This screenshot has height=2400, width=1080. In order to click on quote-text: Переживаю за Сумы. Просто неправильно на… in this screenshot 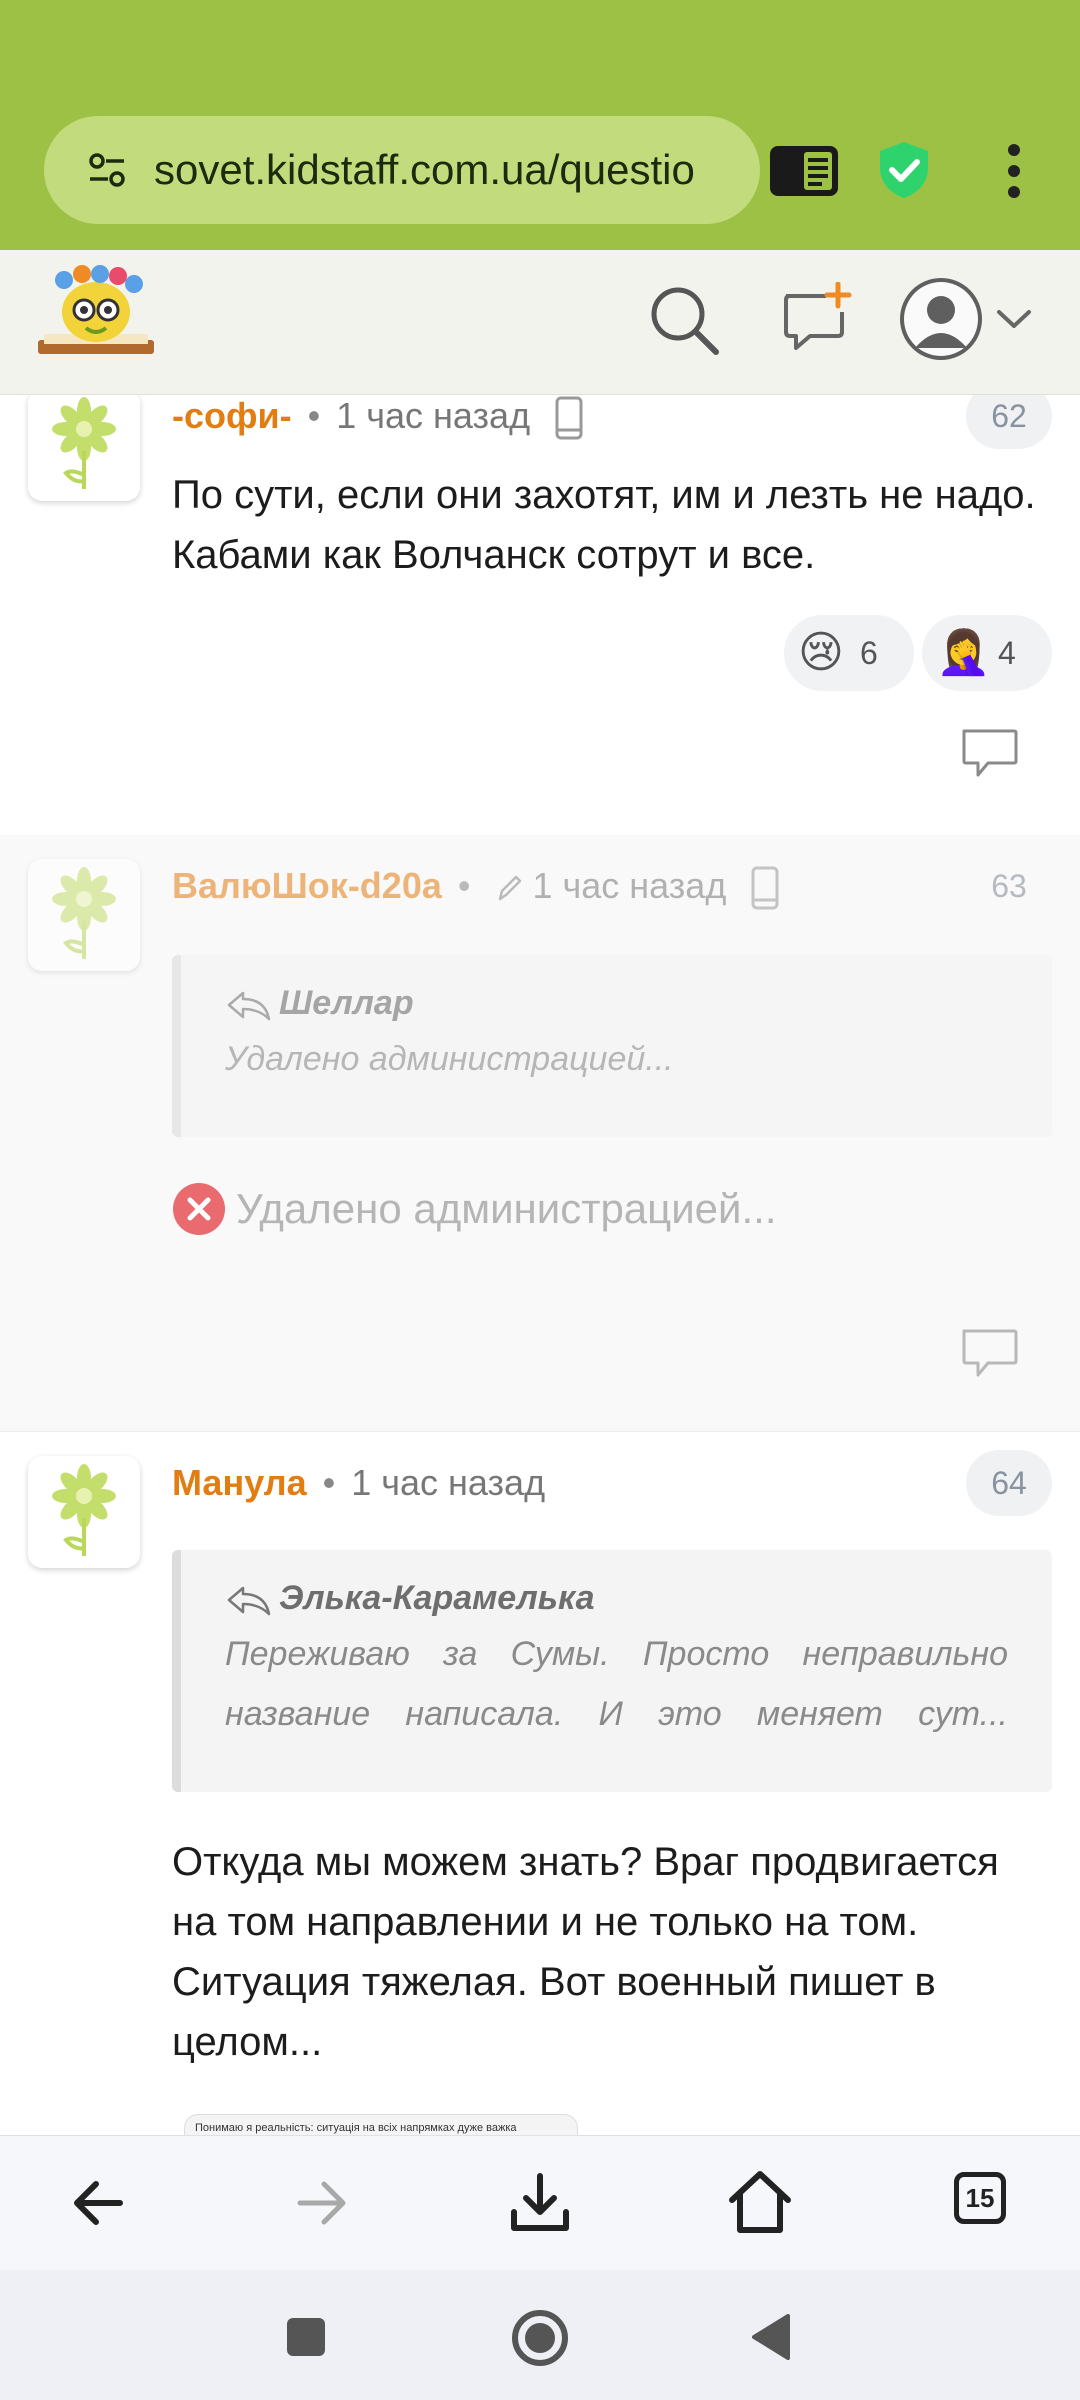, I will do `click(616, 1684)`.